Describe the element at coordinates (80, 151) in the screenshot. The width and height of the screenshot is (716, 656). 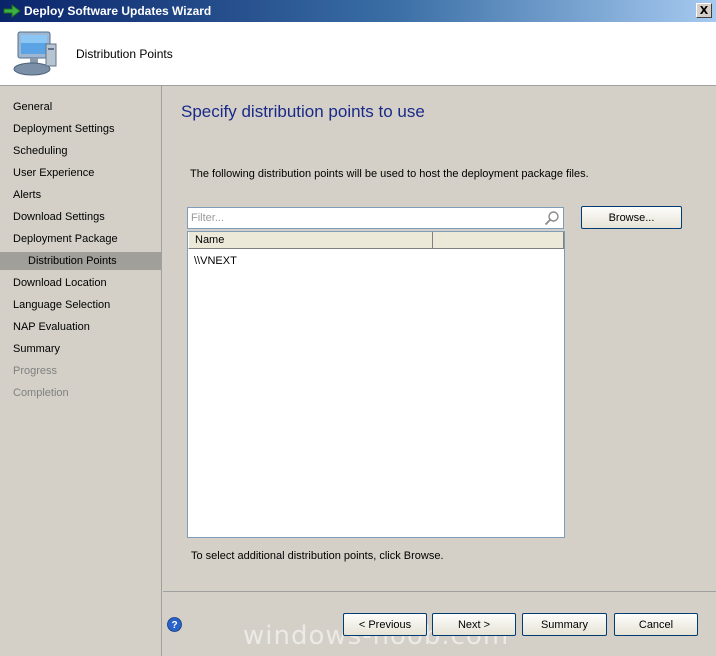
I see `sidebar-item-scheduling: Scheduling` at that location.